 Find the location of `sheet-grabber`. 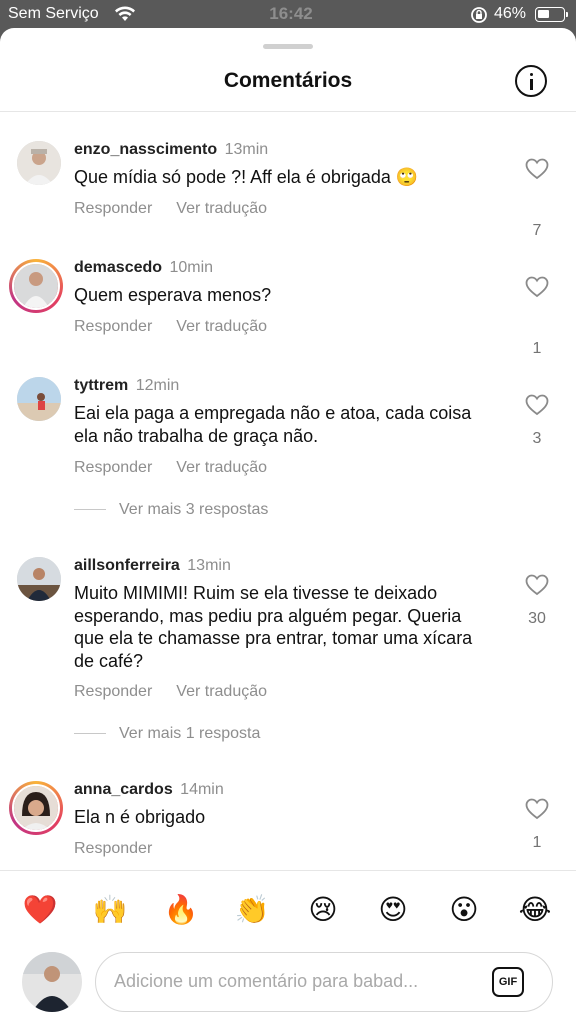

sheet-grabber is located at coordinates (288, 46).